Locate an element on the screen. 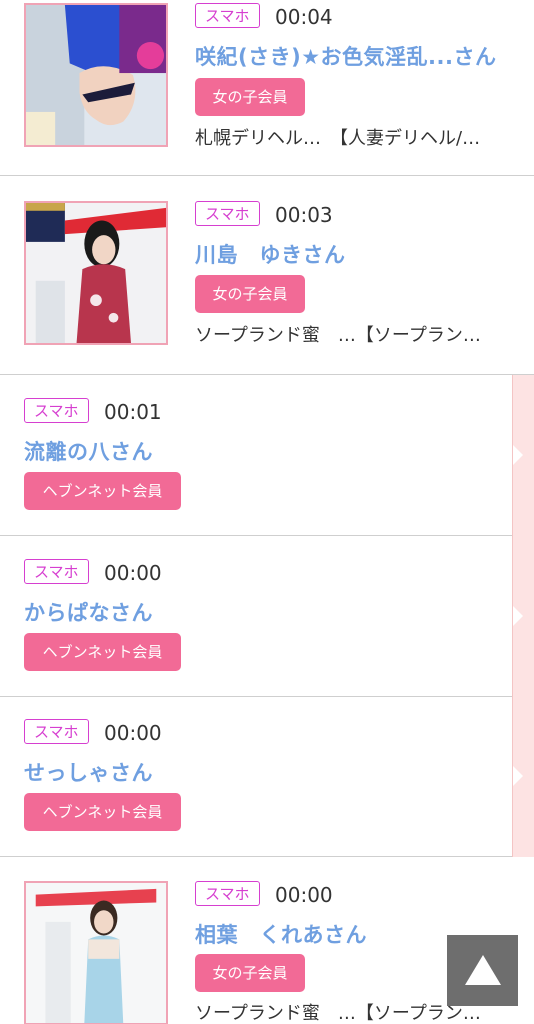 This screenshot has width=534, height=1024. member-name-link: 川島 ゆきさん is located at coordinates (270, 254).